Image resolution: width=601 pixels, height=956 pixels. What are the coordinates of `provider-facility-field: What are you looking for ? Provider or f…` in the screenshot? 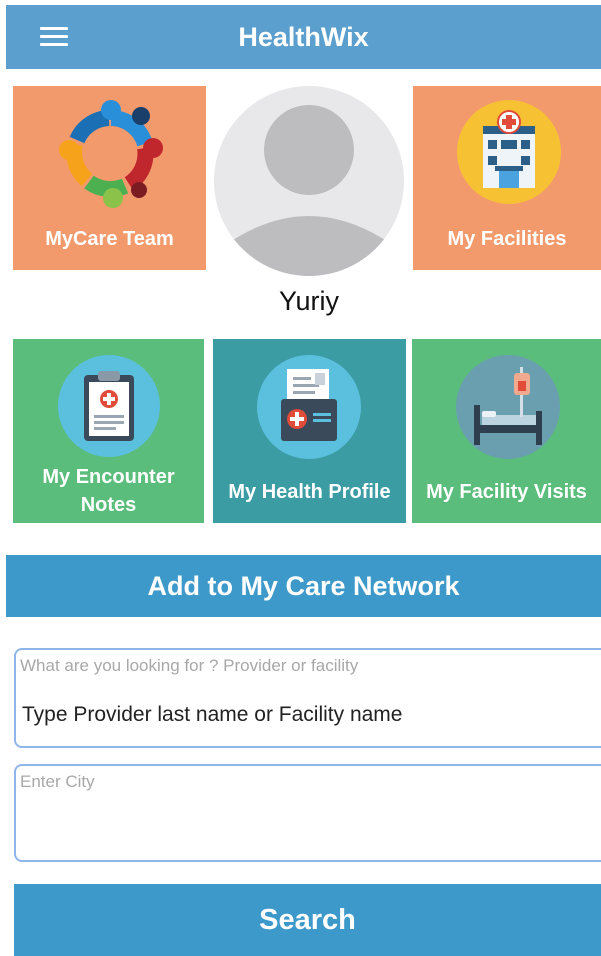 It's located at (307, 698).